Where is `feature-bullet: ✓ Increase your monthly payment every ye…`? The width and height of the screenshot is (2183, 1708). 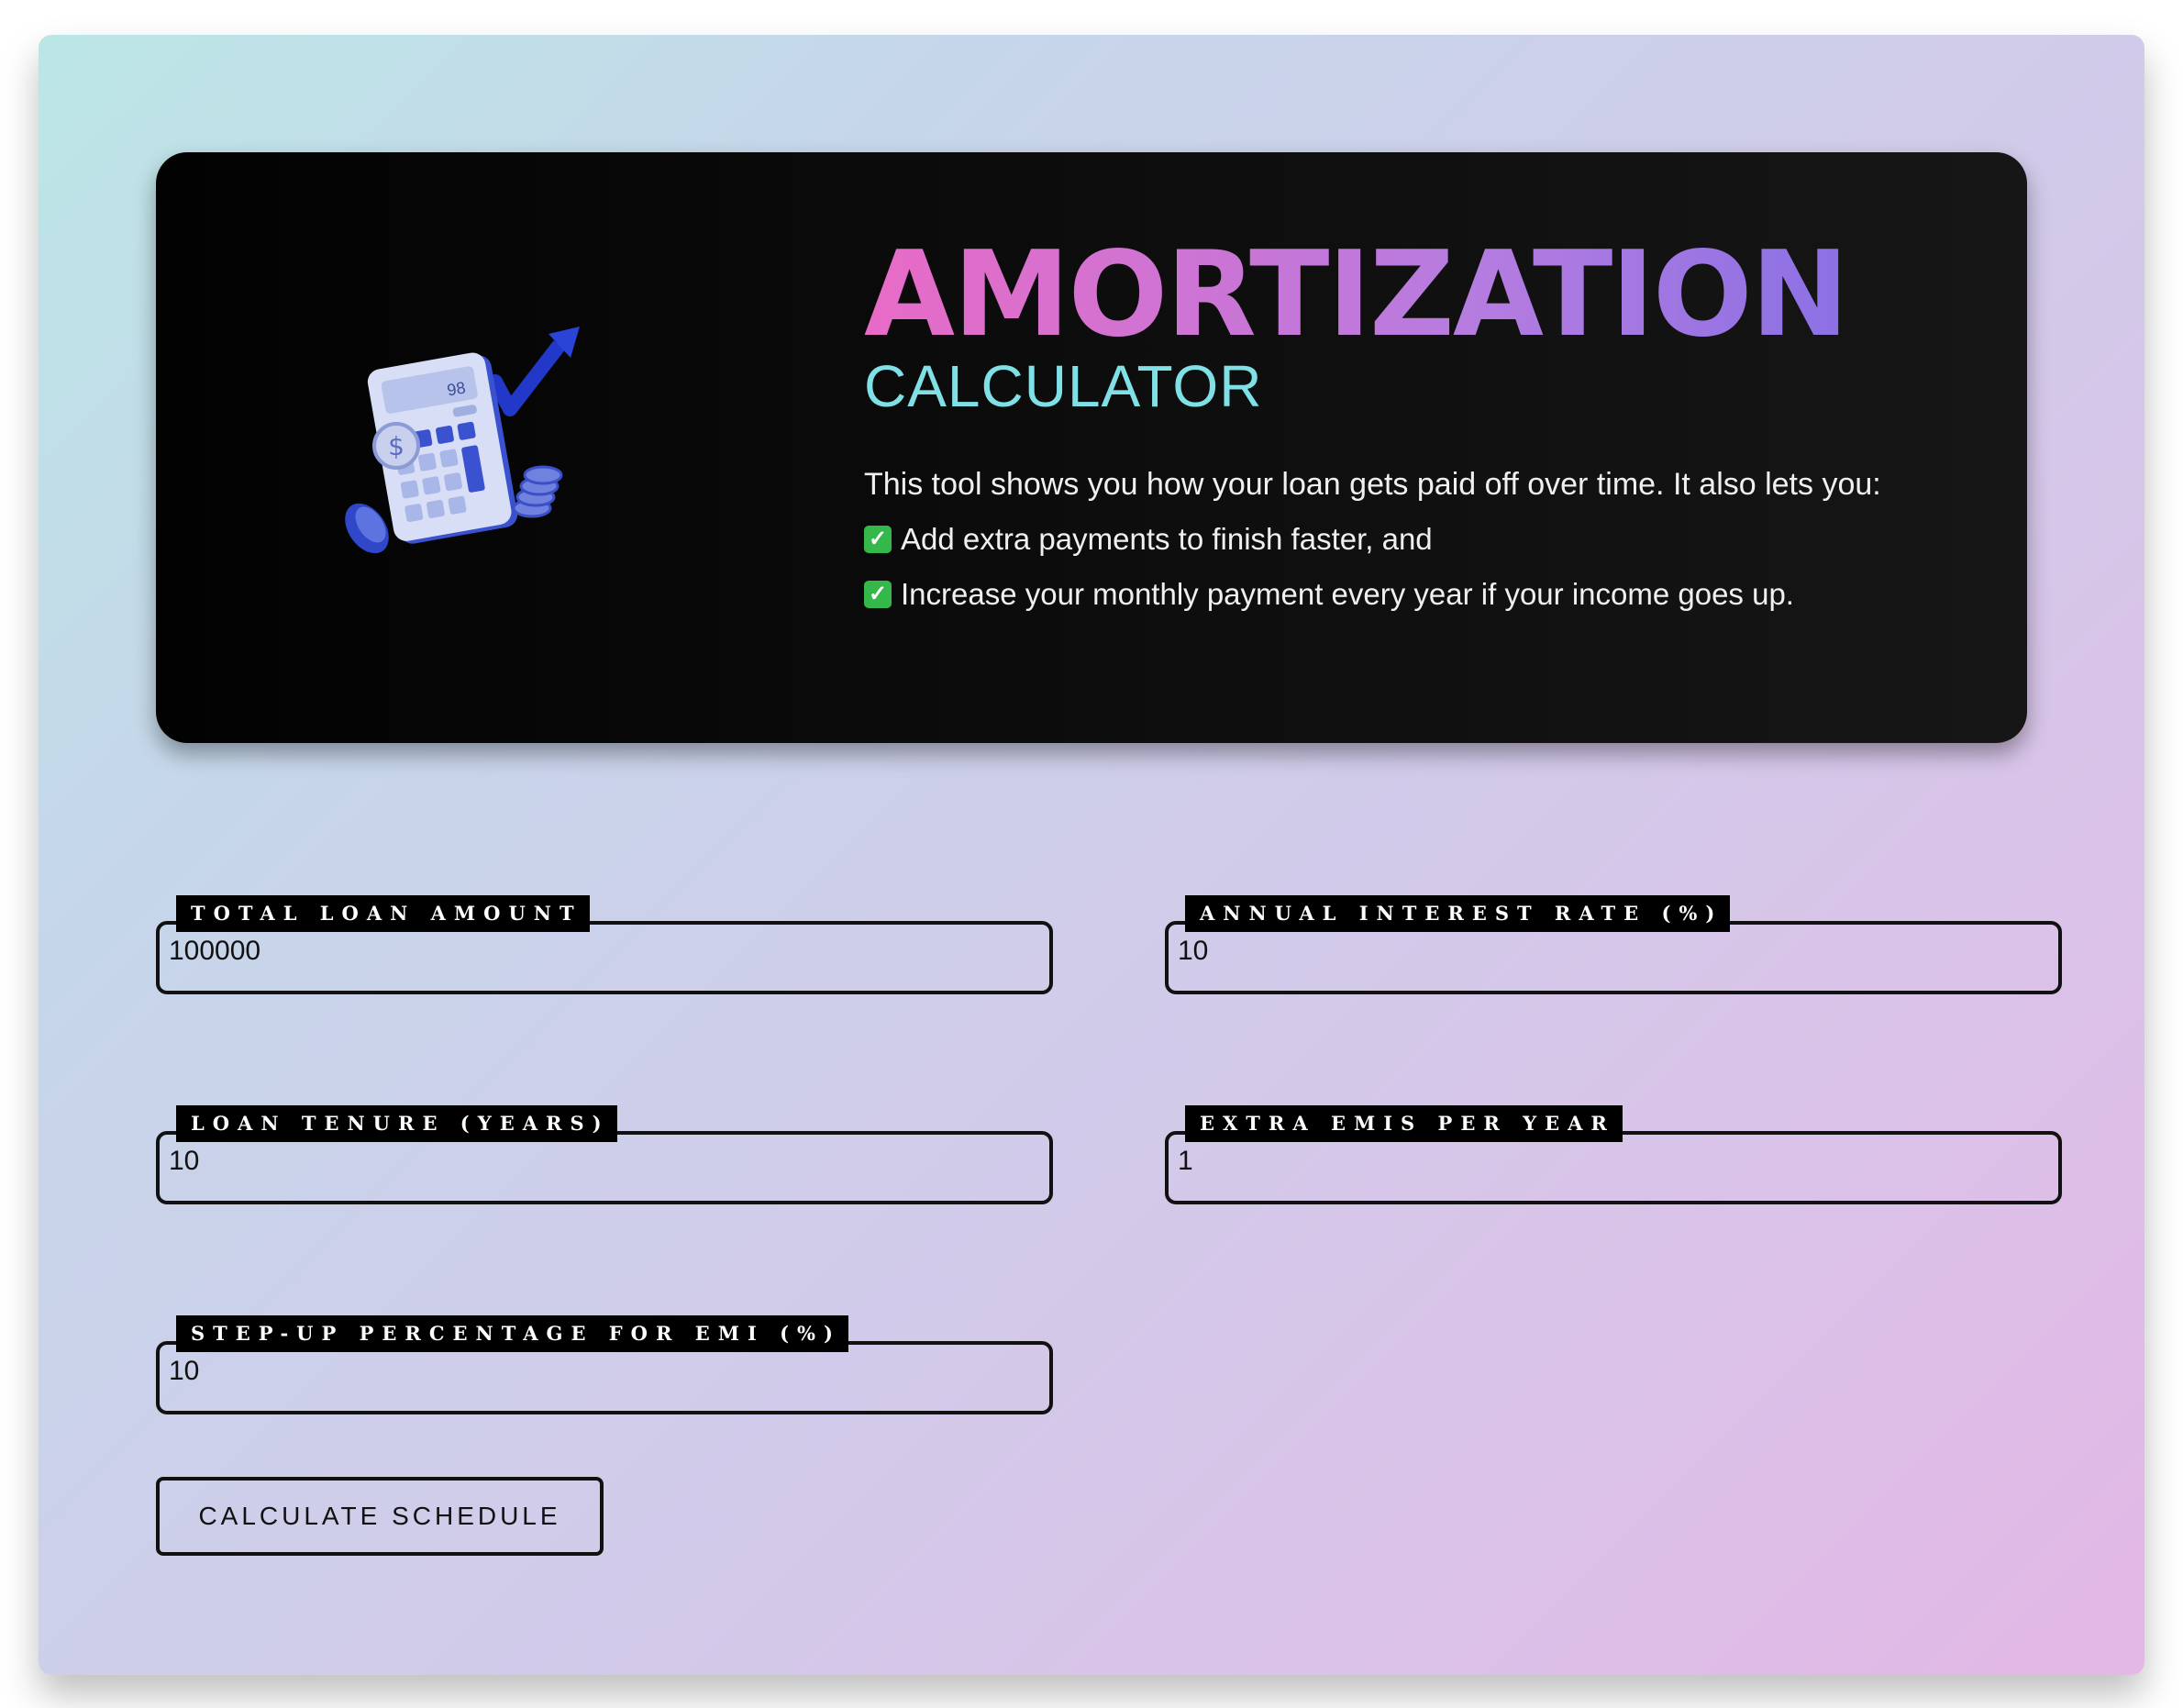
feature-bullet: ✓ Increase your monthly payment every ye… is located at coordinates (1423, 594).